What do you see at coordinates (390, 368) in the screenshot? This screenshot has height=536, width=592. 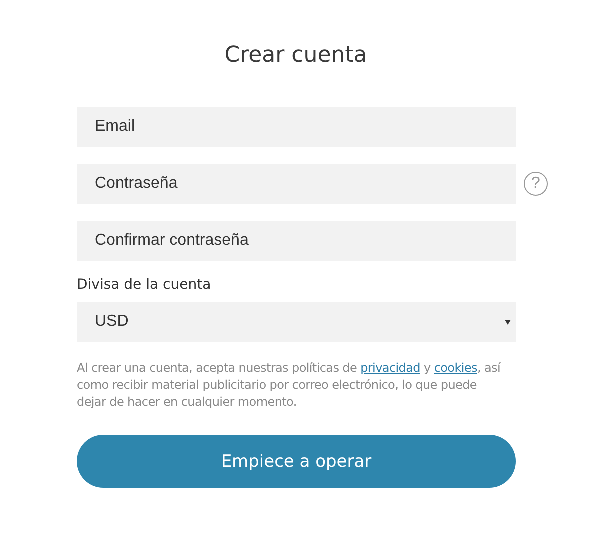 I see `policy-link: privacidad` at bounding box center [390, 368].